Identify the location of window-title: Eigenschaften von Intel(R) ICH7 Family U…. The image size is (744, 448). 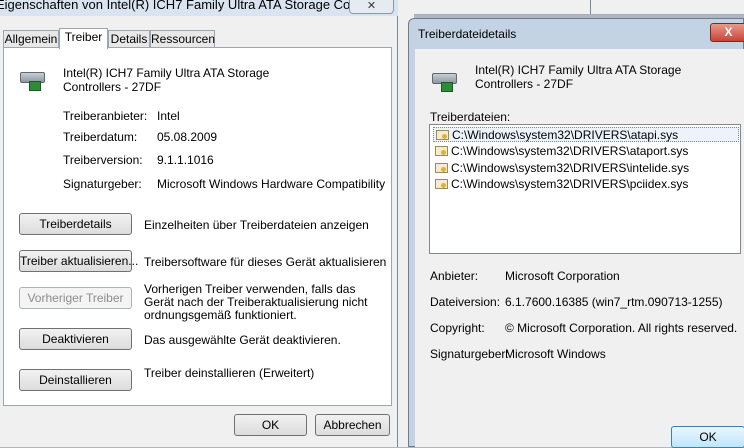
(188, 6).